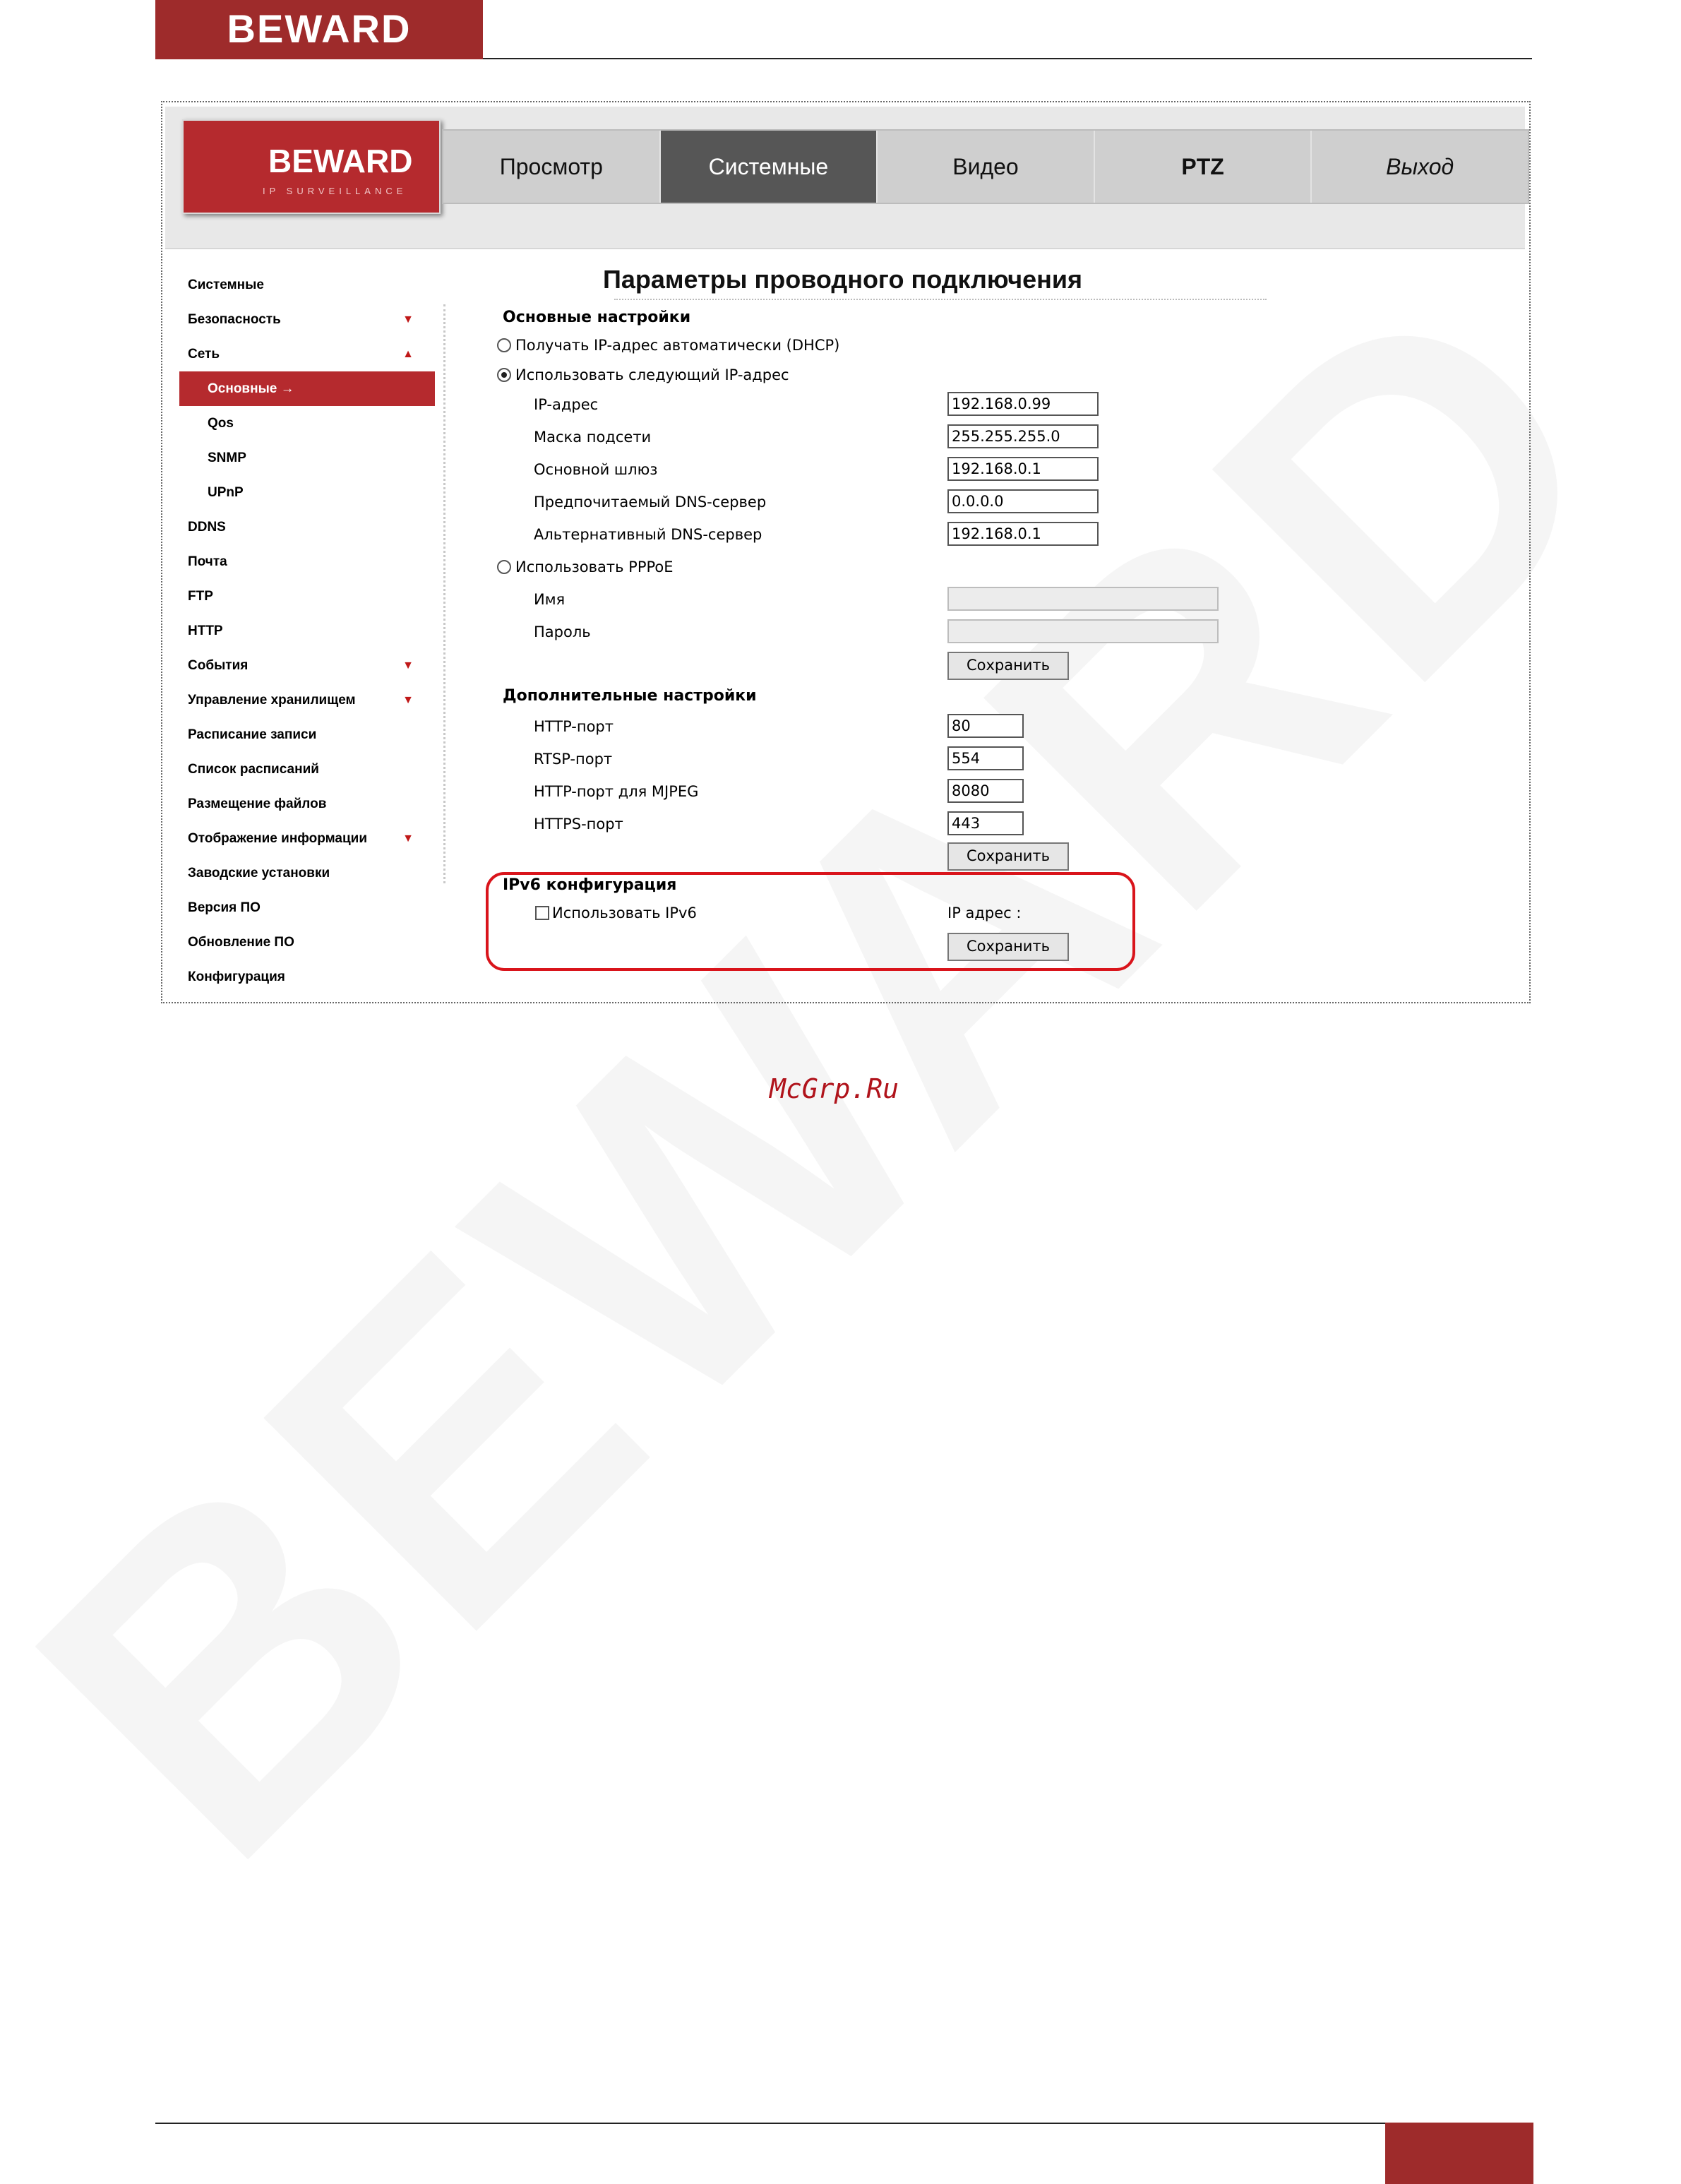 The width and height of the screenshot is (1681, 2184). What do you see at coordinates (593, 437) in the screenshot?
I see `subnet-mask-label: Маска подсети` at bounding box center [593, 437].